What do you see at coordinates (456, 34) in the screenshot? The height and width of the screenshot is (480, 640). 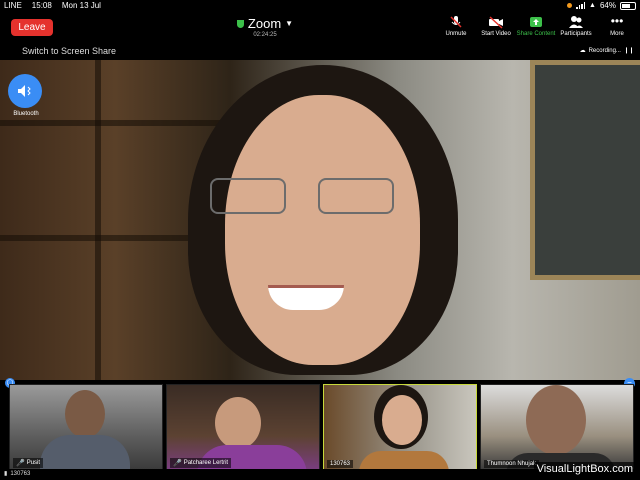 I see `unmute-label: Unmute` at bounding box center [456, 34].